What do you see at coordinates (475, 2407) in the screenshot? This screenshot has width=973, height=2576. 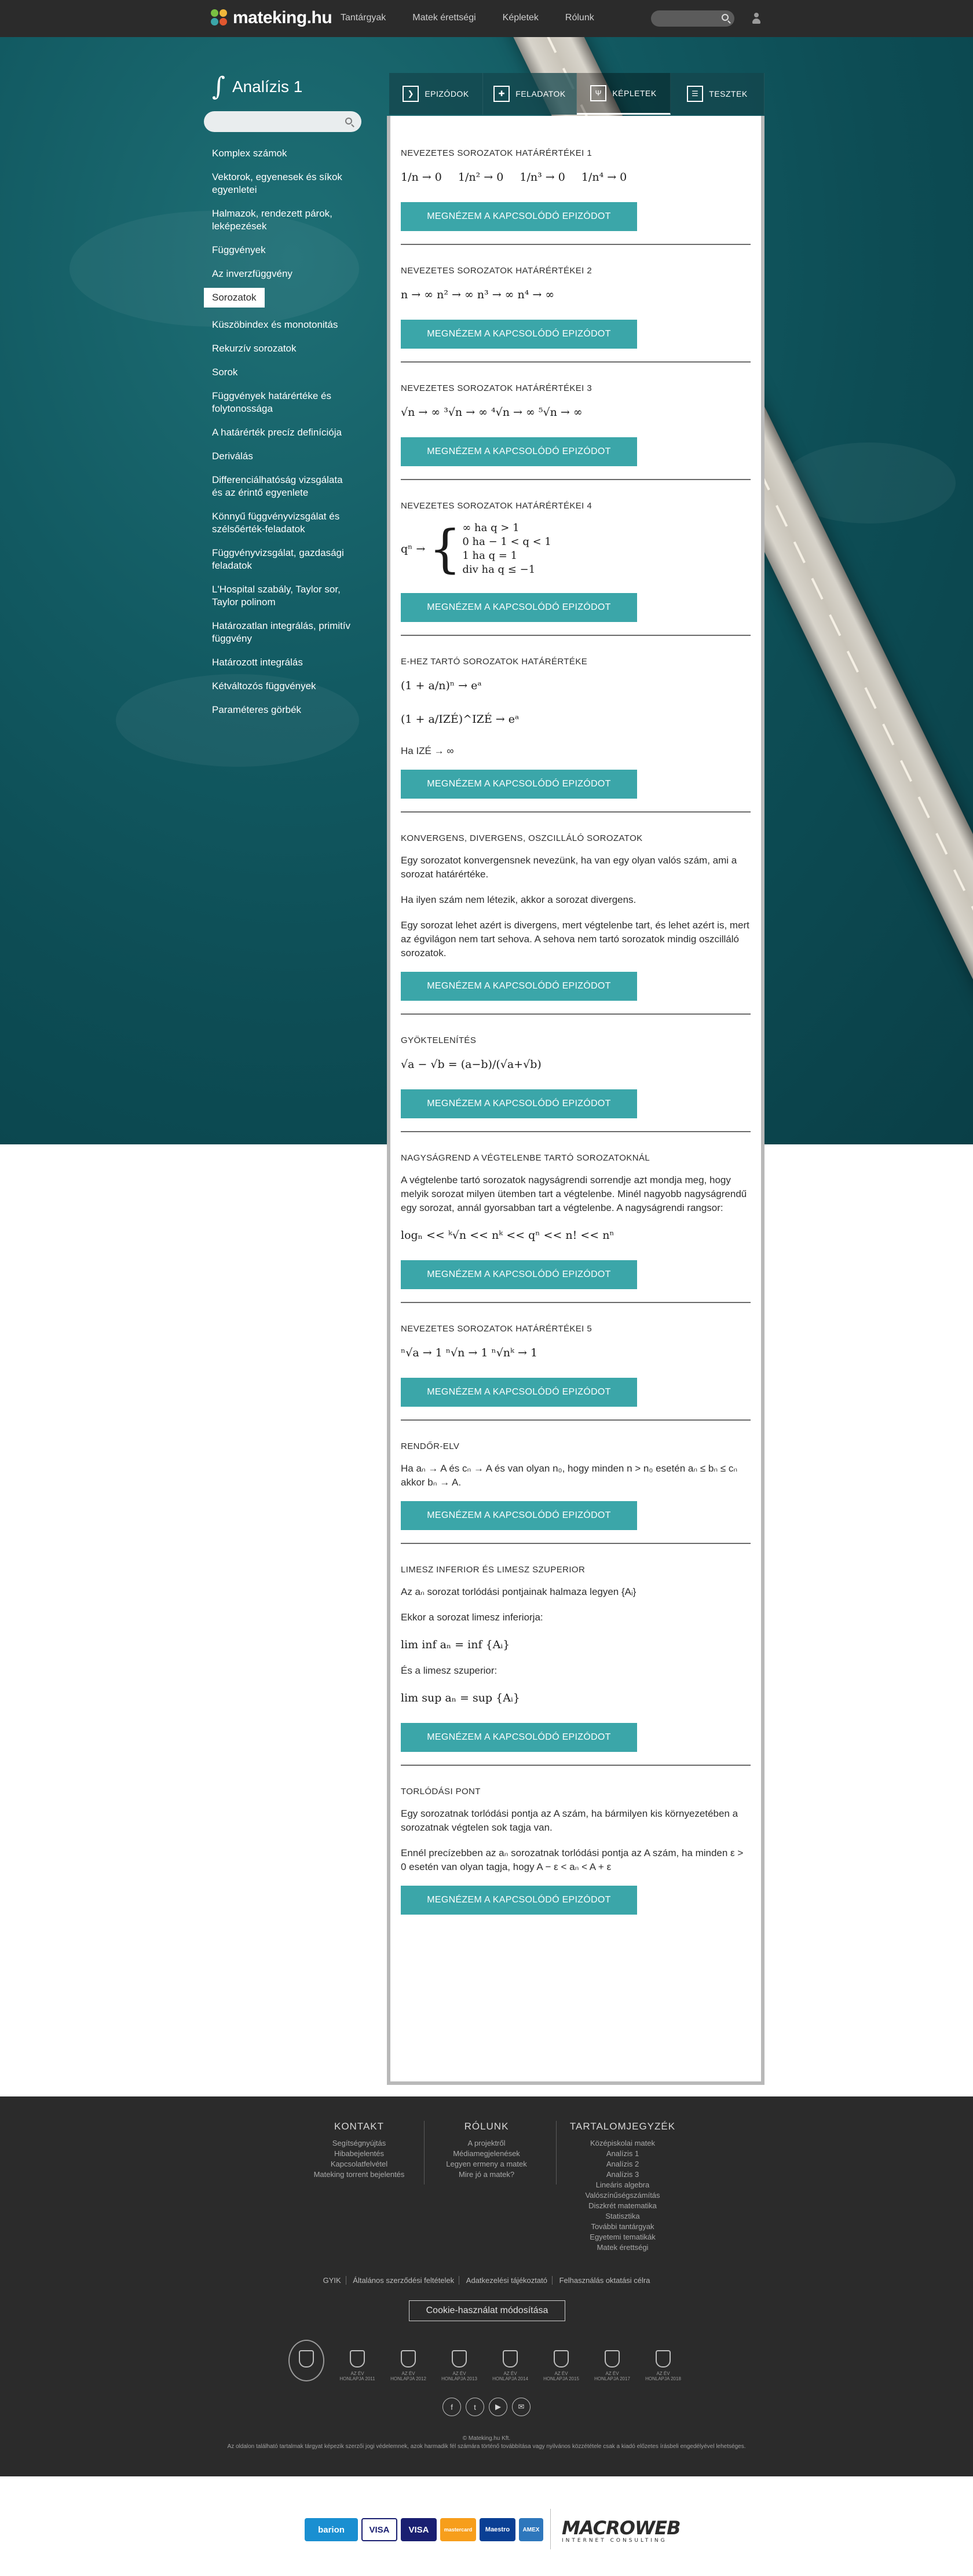 I see `twitter-icon: t` at bounding box center [475, 2407].